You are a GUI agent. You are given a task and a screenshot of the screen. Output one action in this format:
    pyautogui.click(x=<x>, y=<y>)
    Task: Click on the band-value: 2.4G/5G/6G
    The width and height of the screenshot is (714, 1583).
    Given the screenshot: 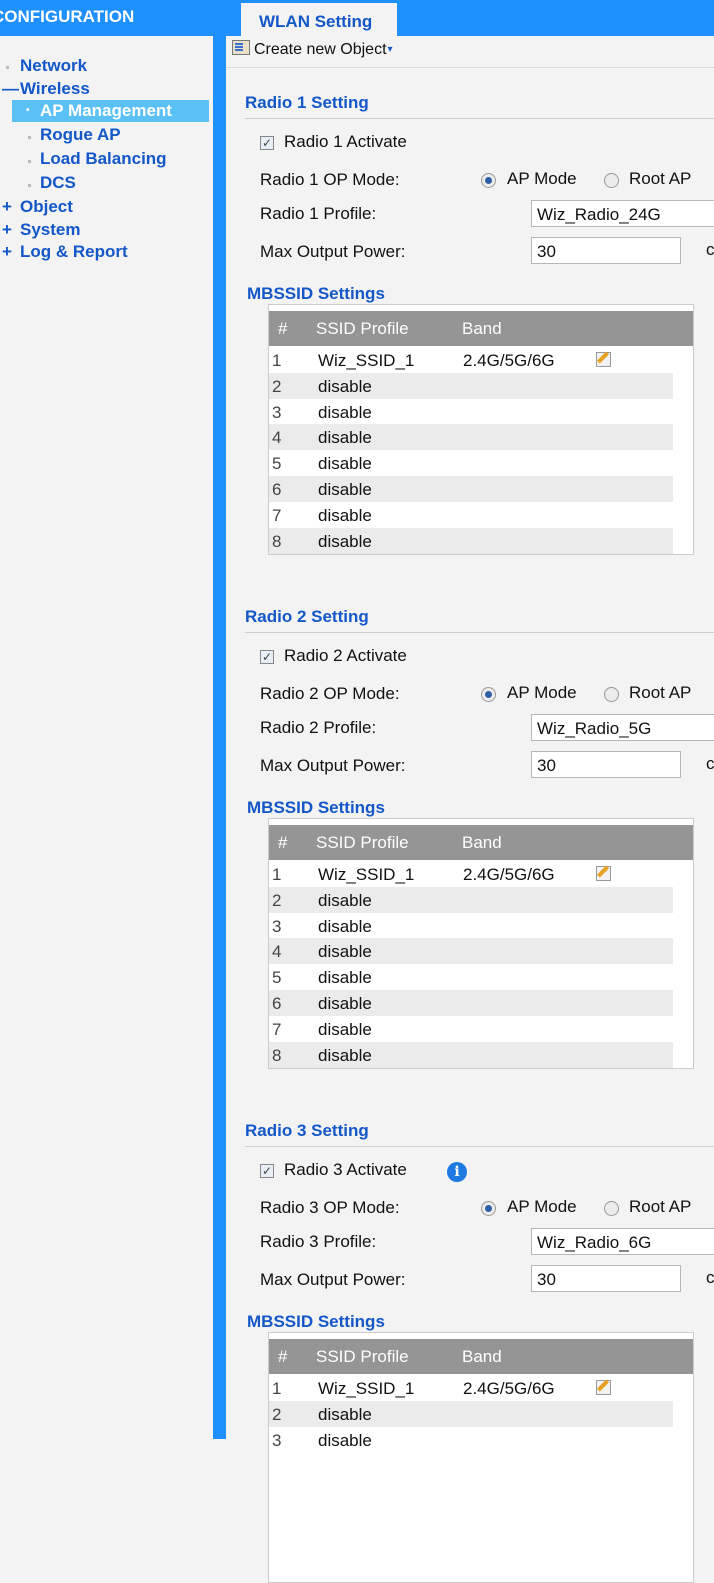 What is the action you would take?
    pyautogui.click(x=509, y=1388)
    